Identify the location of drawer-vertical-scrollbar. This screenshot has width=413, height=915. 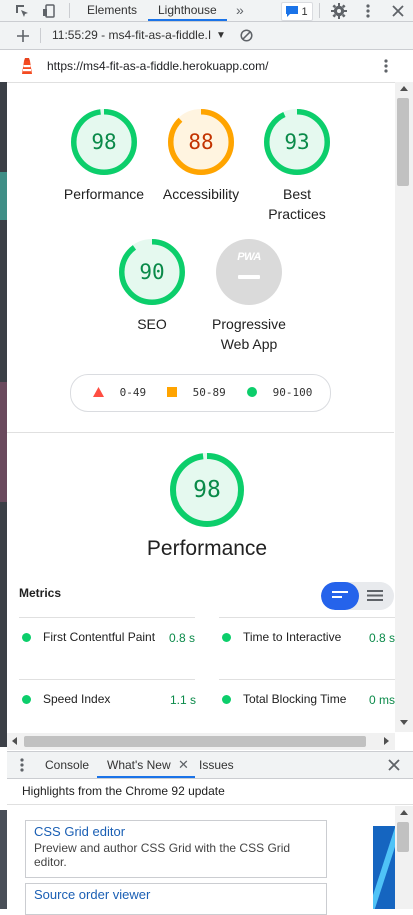
(404, 857).